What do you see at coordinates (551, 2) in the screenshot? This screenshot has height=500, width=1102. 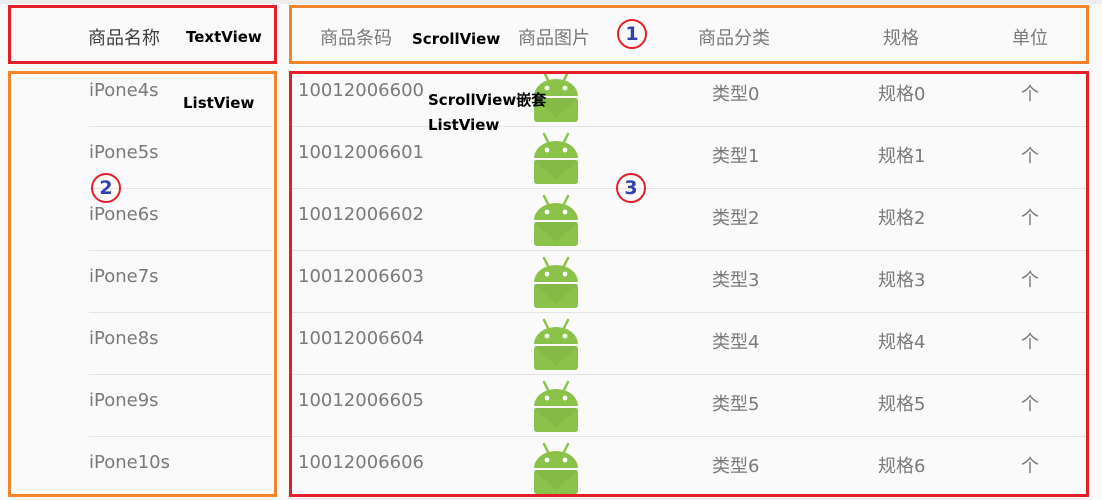 I see `top-divider` at bounding box center [551, 2].